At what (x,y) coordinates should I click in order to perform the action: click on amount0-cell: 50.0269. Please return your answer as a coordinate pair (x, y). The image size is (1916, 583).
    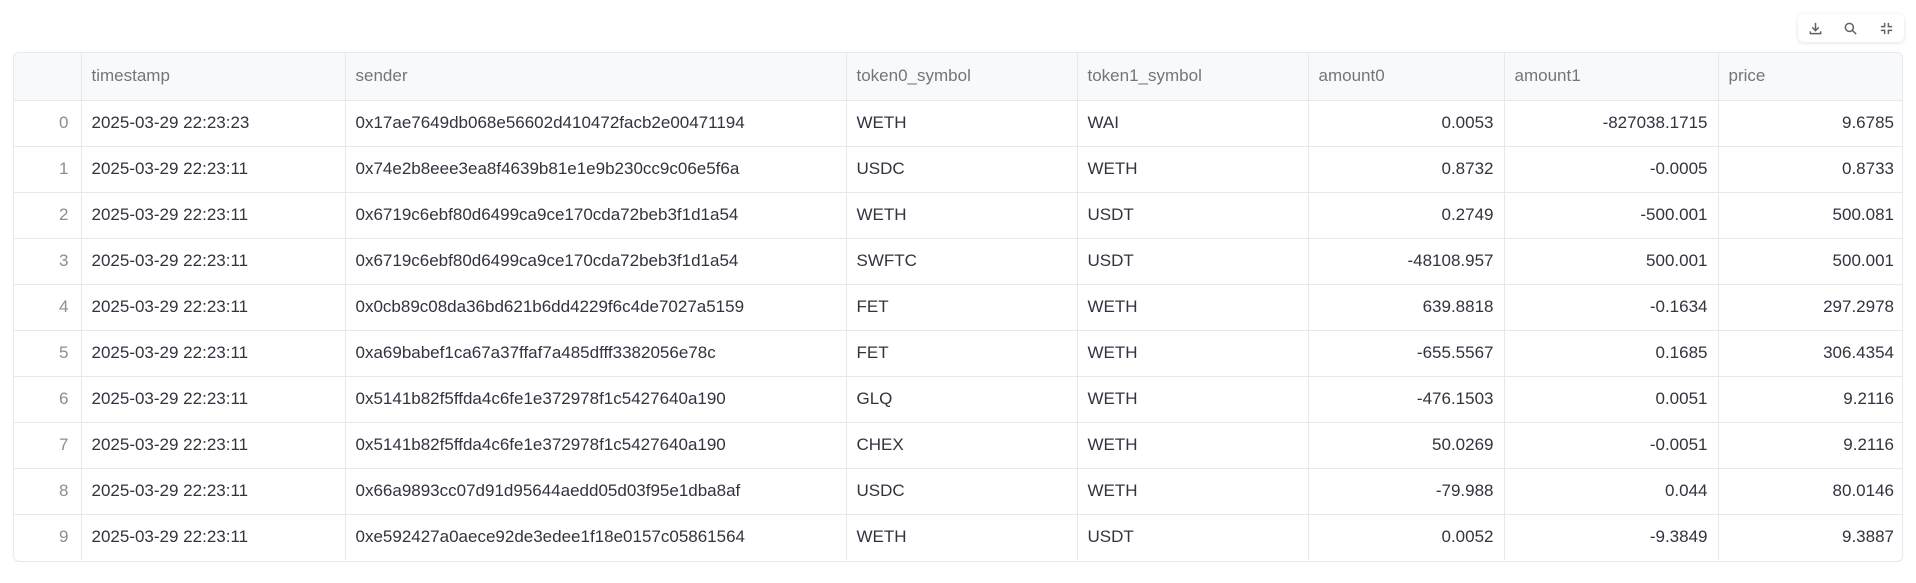
    Looking at the image, I should click on (1406, 445).